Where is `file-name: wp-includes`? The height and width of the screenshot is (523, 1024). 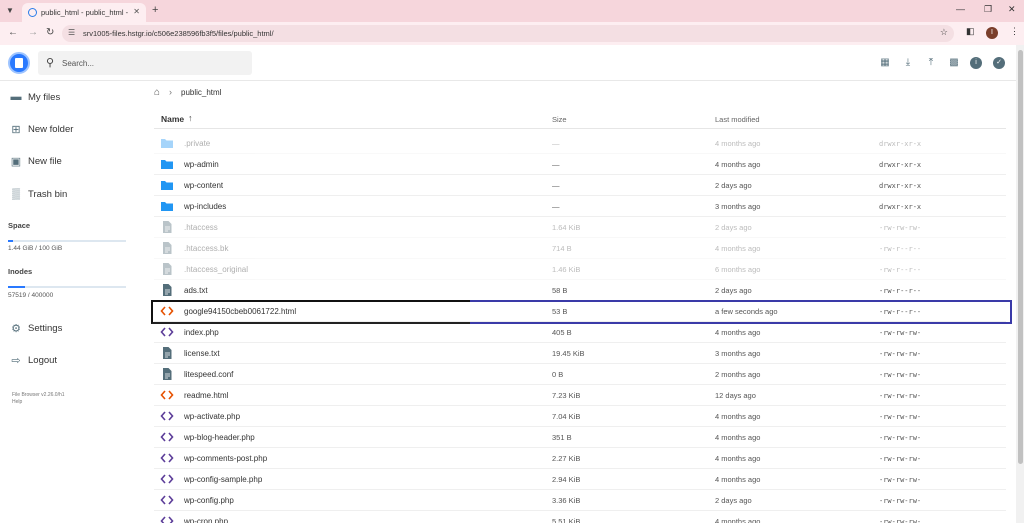
file-name: wp-includes is located at coordinates (205, 206).